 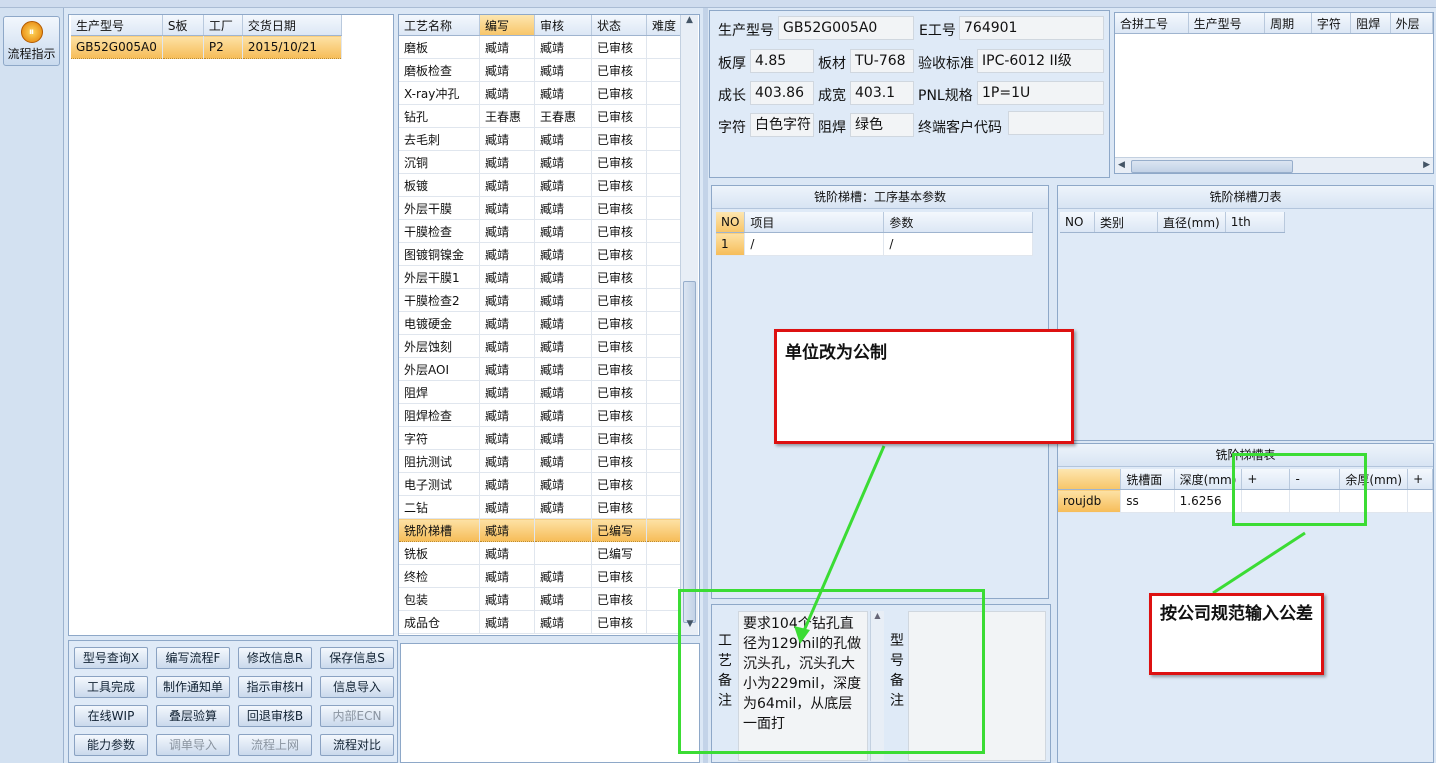 What do you see at coordinates (802, 635) in the screenshot?
I see `unit-arrow-head` at bounding box center [802, 635].